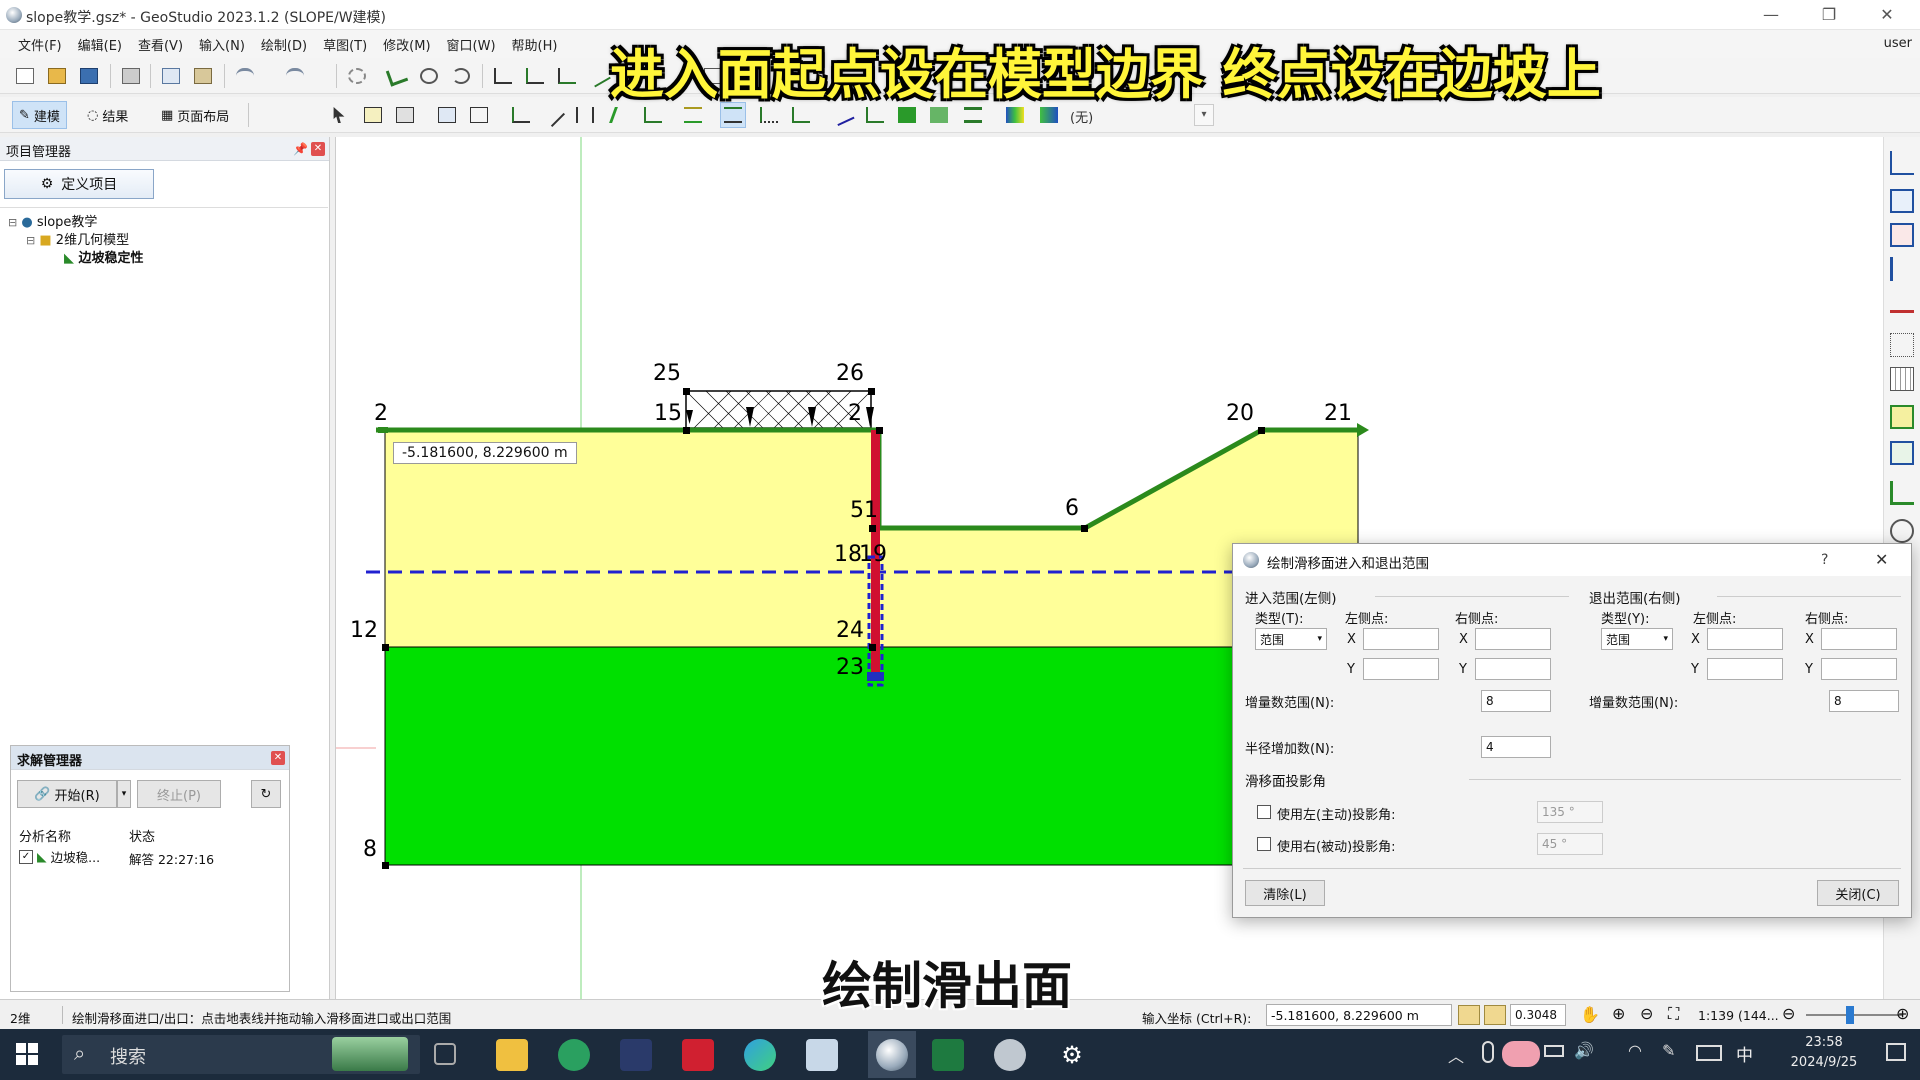 The image size is (1920, 1080). Describe the element at coordinates (636, 1055) in the screenshot. I see `app-dark-icon` at that location.